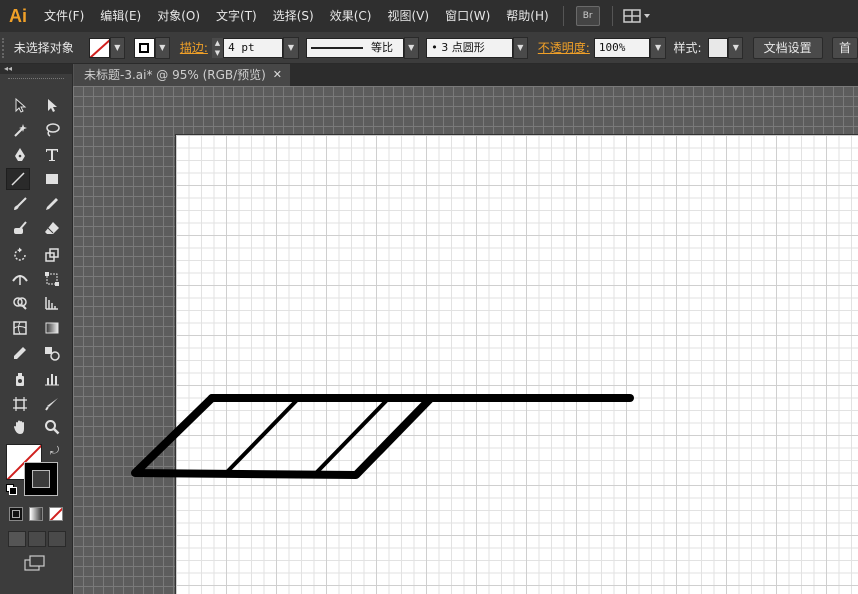 This screenshot has height=594, width=858. What do you see at coordinates (144, 47) in the screenshot?
I see `stroke-swatch` at bounding box center [144, 47].